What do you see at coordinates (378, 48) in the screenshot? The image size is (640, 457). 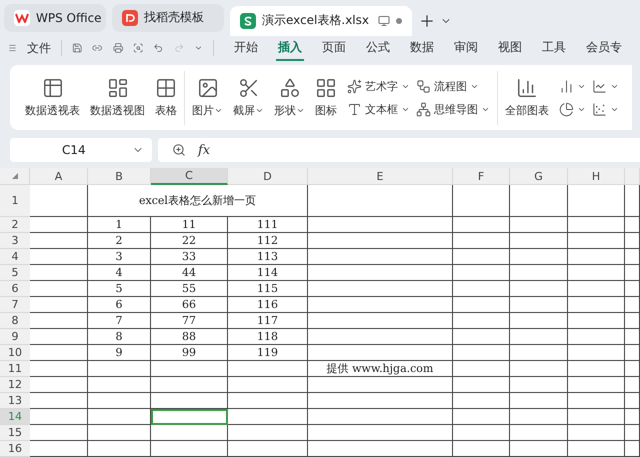 I see `ribbon-tab: 公式` at bounding box center [378, 48].